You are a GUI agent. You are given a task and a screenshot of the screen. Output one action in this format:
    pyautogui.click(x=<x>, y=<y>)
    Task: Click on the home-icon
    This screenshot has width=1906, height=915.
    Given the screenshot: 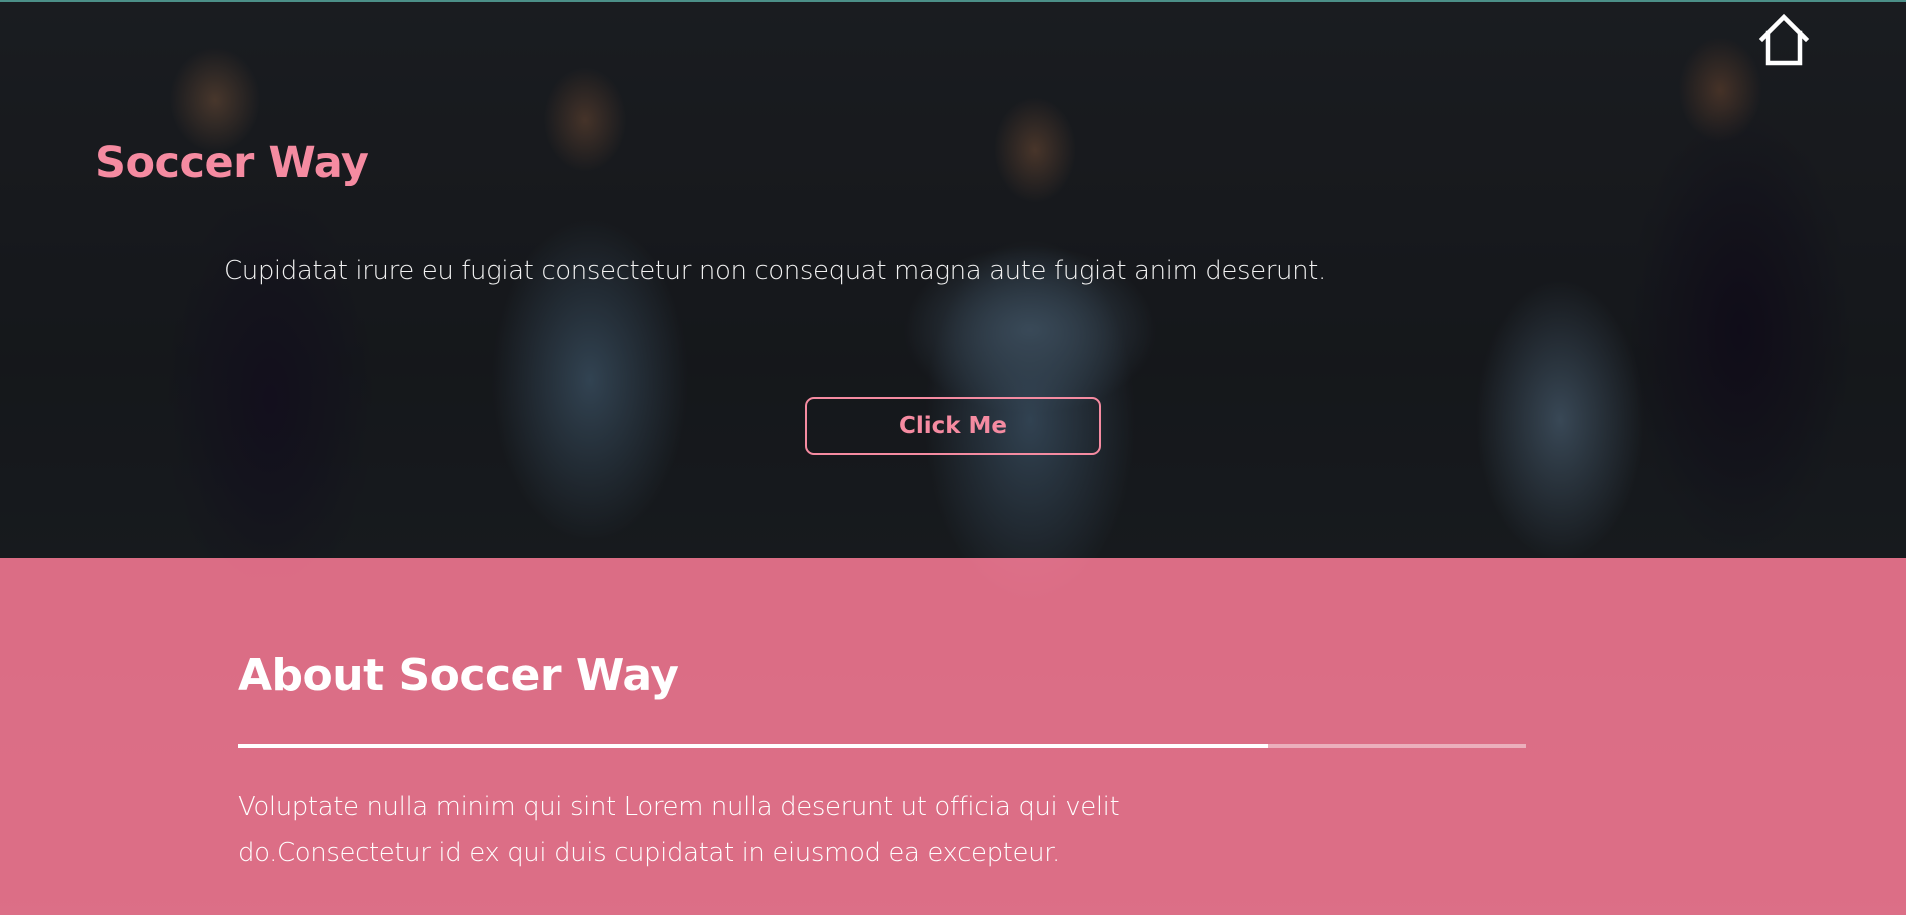 What is the action you would take?
    pyautogui.click(x=1784, y=40)
    